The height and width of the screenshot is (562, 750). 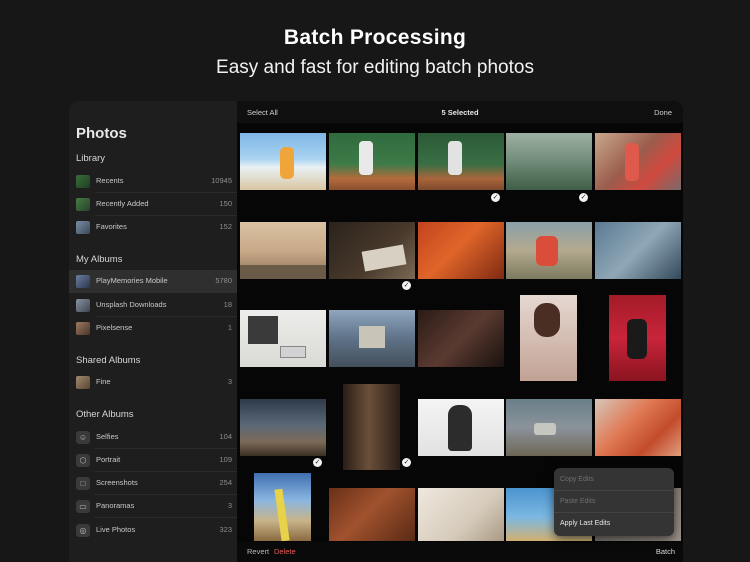 I want to click on sidebar-item-count: 323, so click(x=225, y=529).